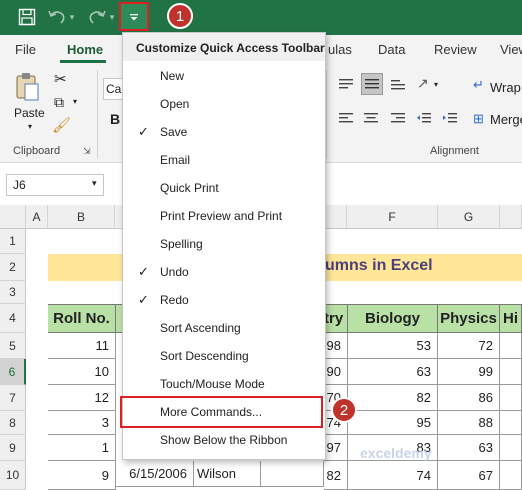 The height and width of the screenshot is (490, 522). What do you see at coordinates (13, 292) in the screenshot?
I see `row-header: 3` at bounding box center [13, 292].